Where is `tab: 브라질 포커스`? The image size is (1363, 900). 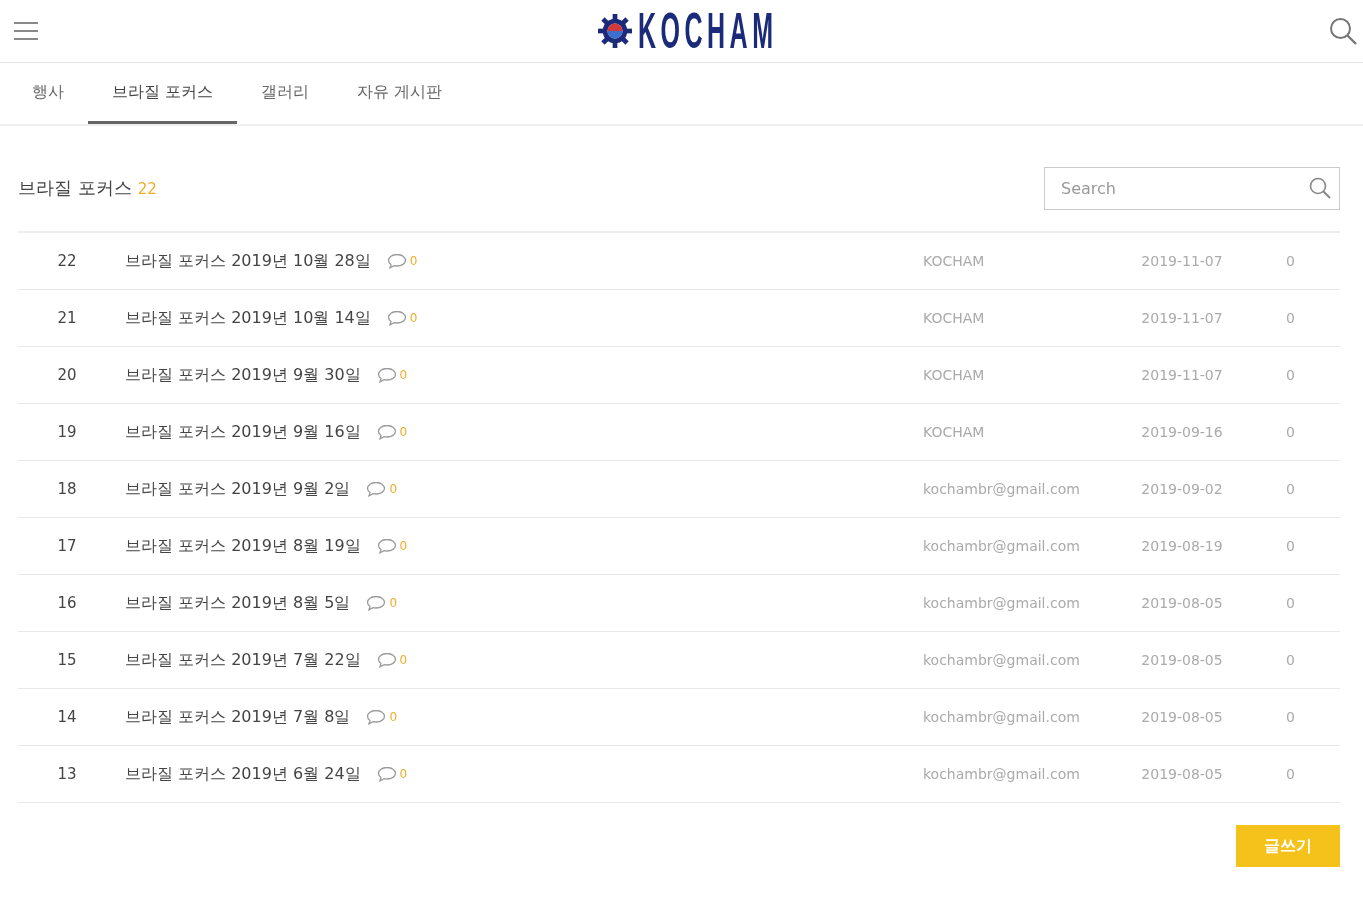 tab: 브라질 포커스 is located at coordinates (163, 93).